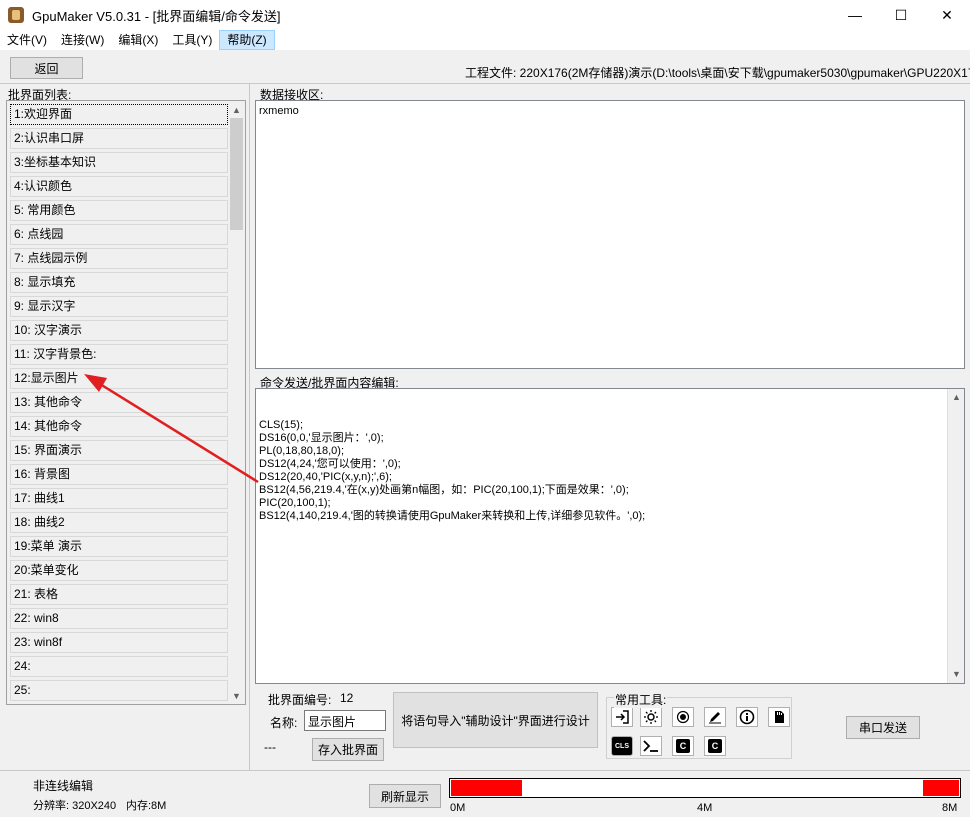 This screenshot has width=970, height=817. Describe the element at coordinates (330, 464) in the screenshot. I see `command-line: DS12(4,24,'您可以使用：',0);` at that location.